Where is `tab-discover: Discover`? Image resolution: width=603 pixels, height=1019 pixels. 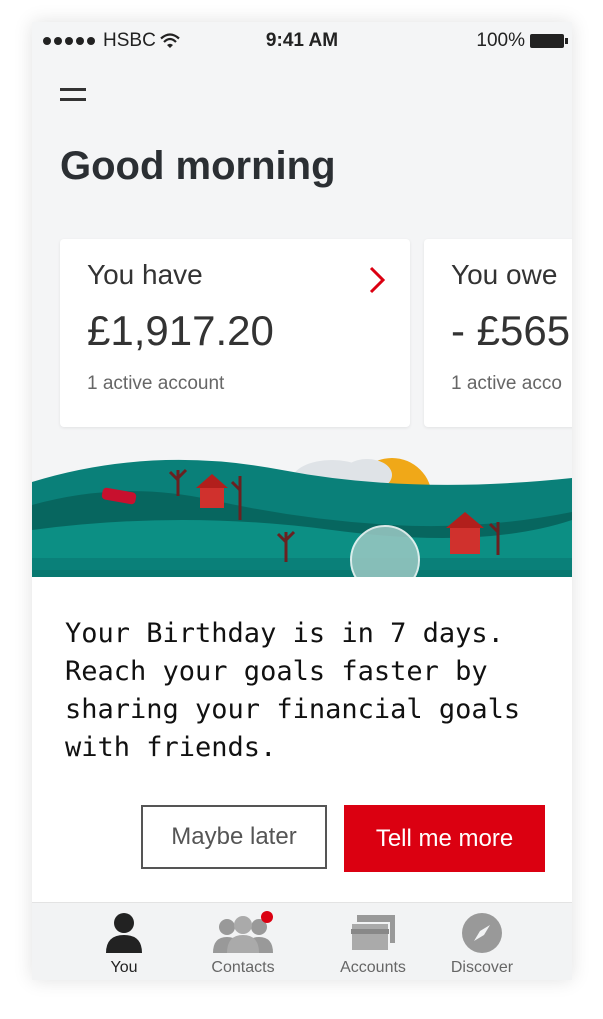
tab-discover: Discover is located at coordinates (482, 941).